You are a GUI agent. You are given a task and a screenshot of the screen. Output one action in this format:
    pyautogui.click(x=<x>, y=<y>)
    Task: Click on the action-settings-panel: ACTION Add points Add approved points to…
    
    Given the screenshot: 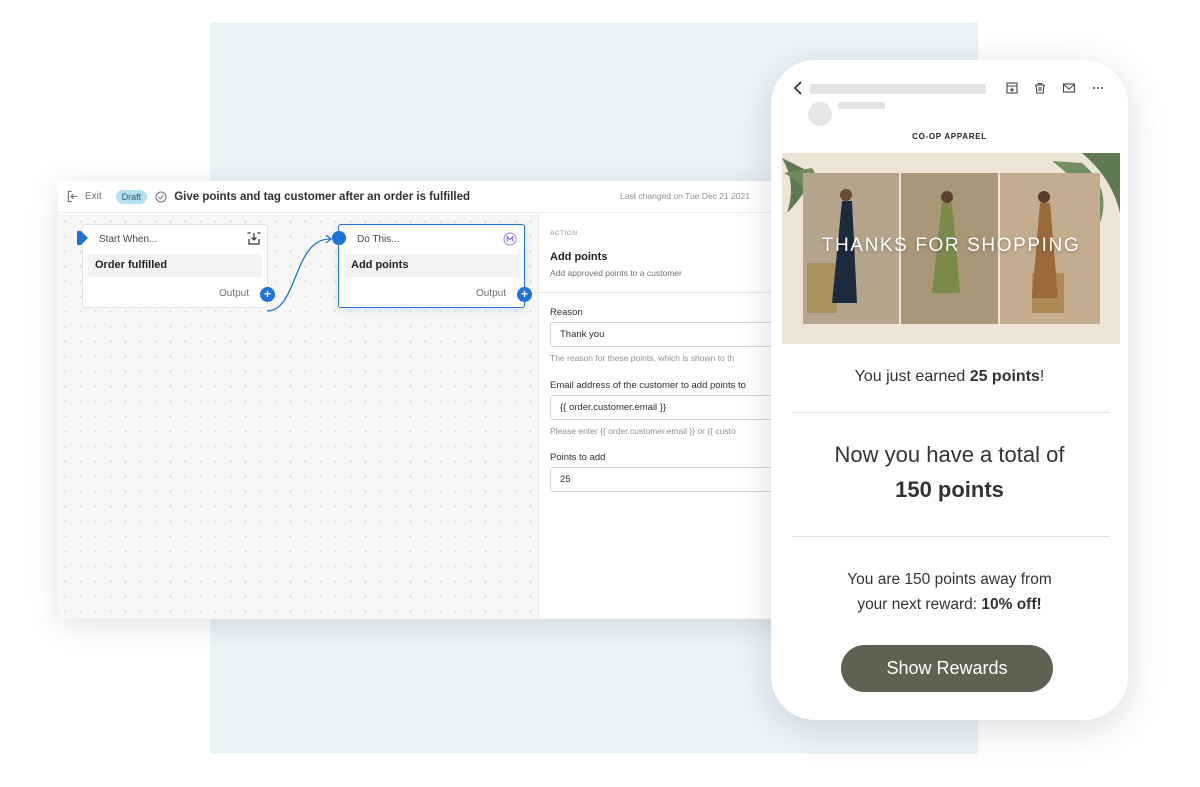 What is the action you would take?
    pyautogui.click(x=668, y=416)
    